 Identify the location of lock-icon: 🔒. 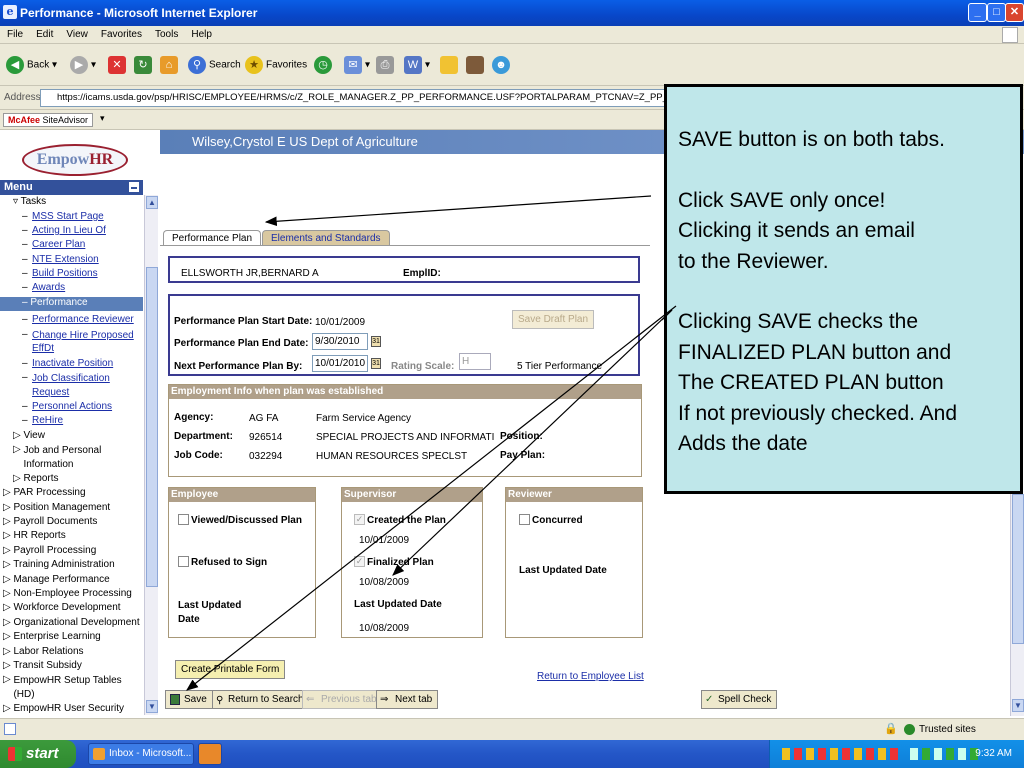
(891, 729).